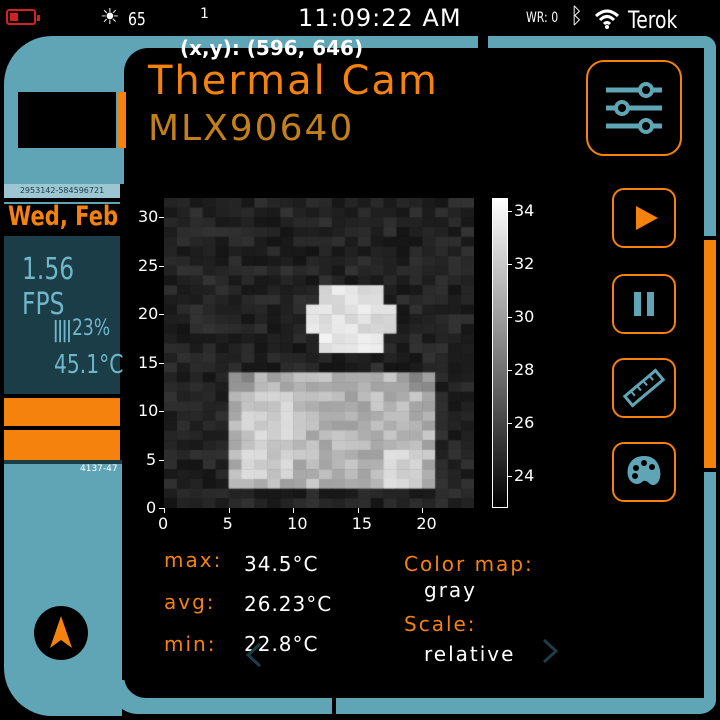  Describe the element at coordinates (426, 523) in the screenshot. I see `x-tick-label: 20` at that location.